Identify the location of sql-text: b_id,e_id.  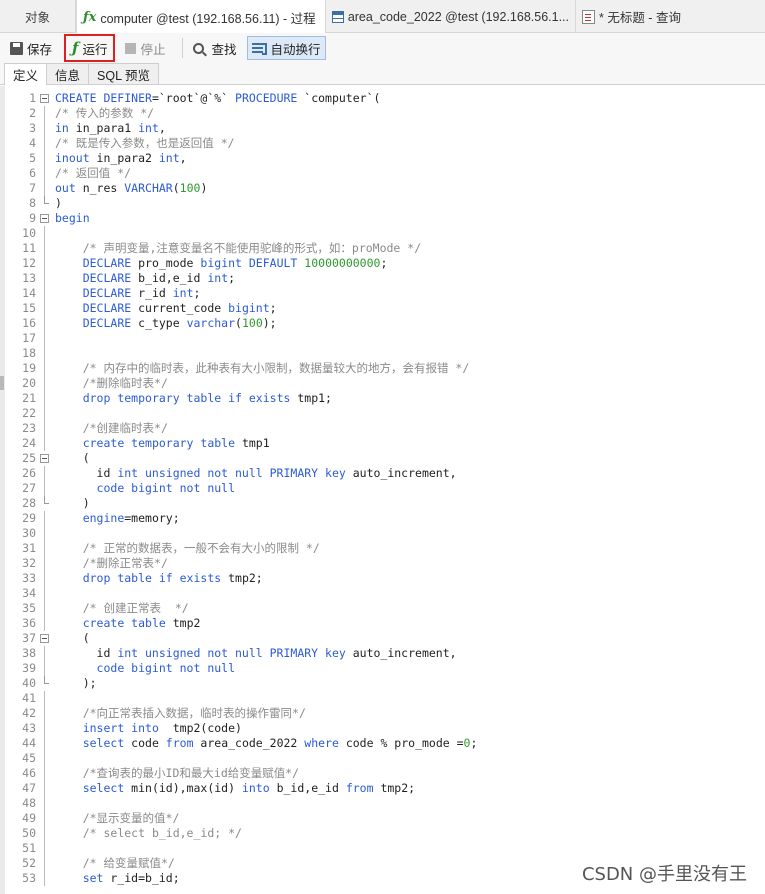
(307, 788).